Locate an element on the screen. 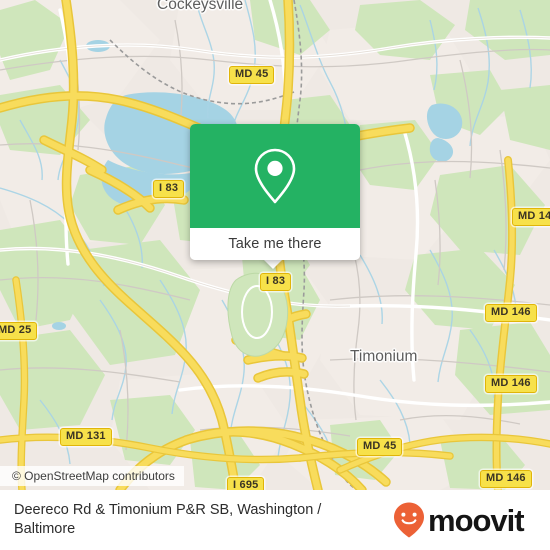 Image resolution: width=550 pixels, height=550 pixels. location-pin-icon is located at coordinates (275, 176).